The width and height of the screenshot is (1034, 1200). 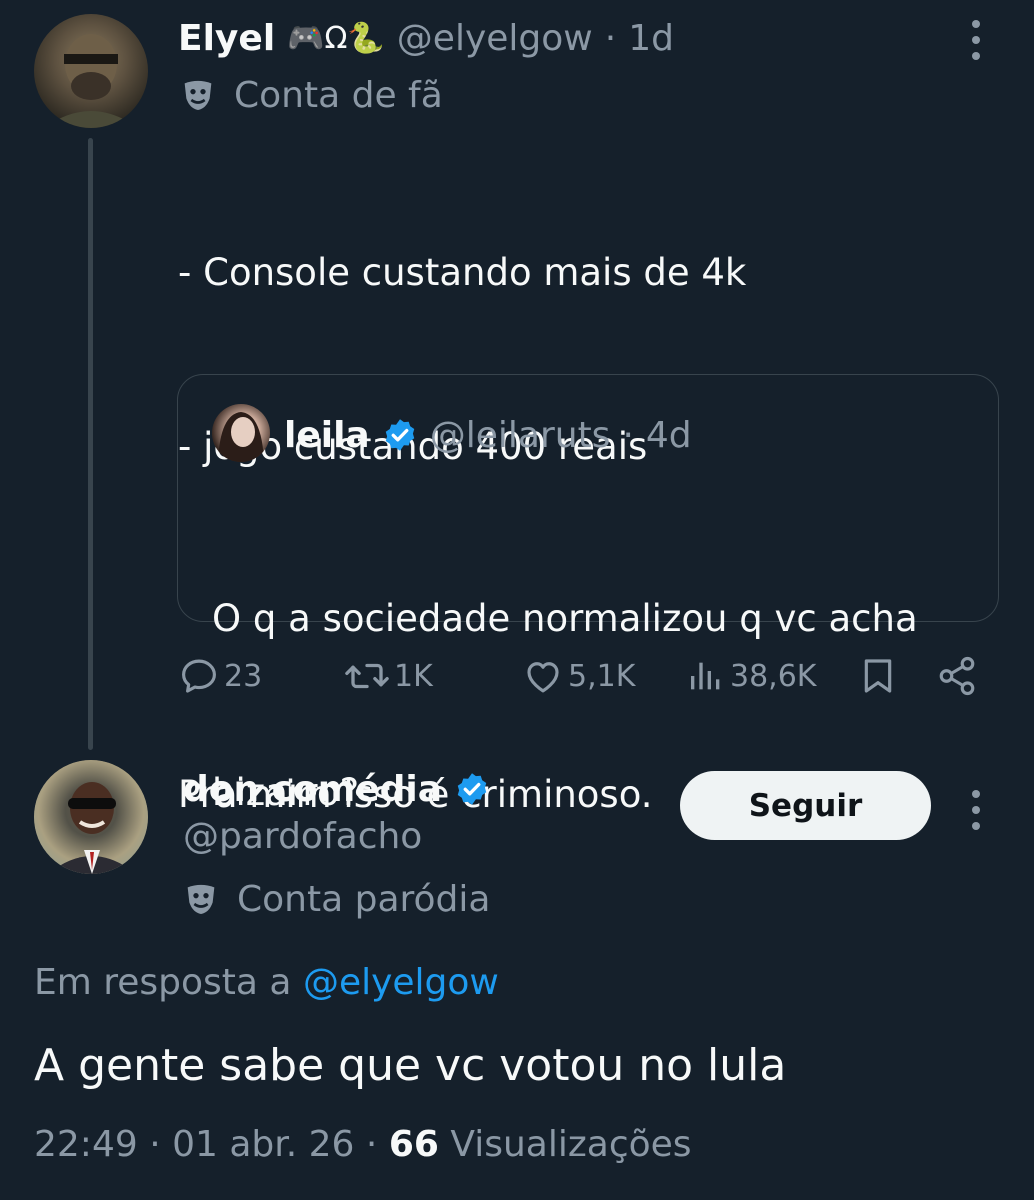 I want to click on reply-action-button: 23, so click(x=220, y=676).